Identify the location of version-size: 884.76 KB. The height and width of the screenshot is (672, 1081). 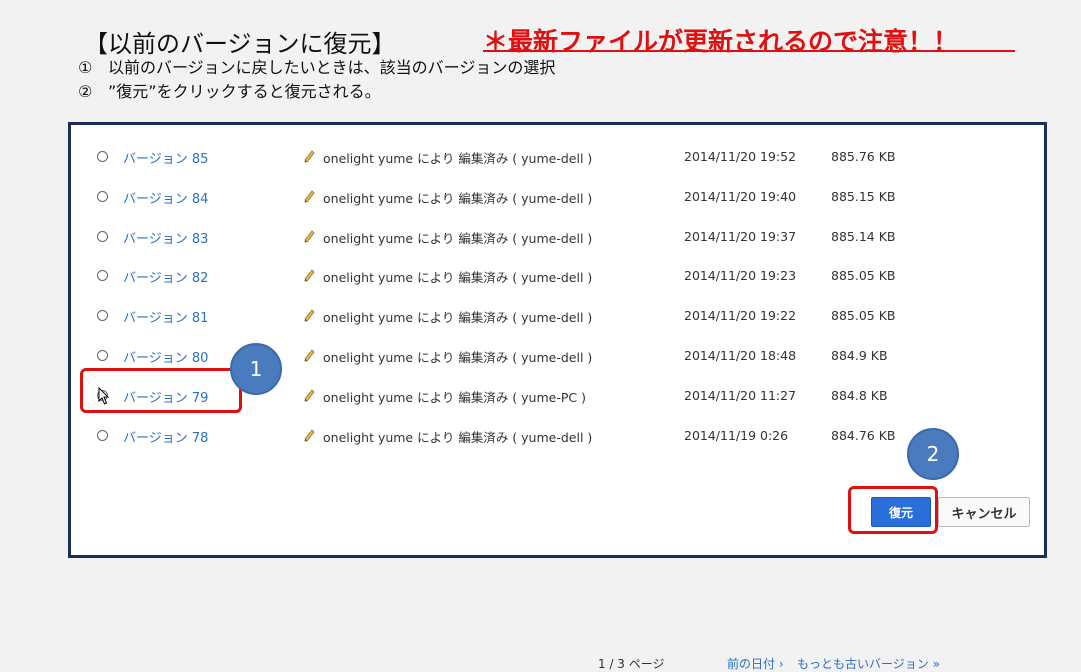
(863, 435).